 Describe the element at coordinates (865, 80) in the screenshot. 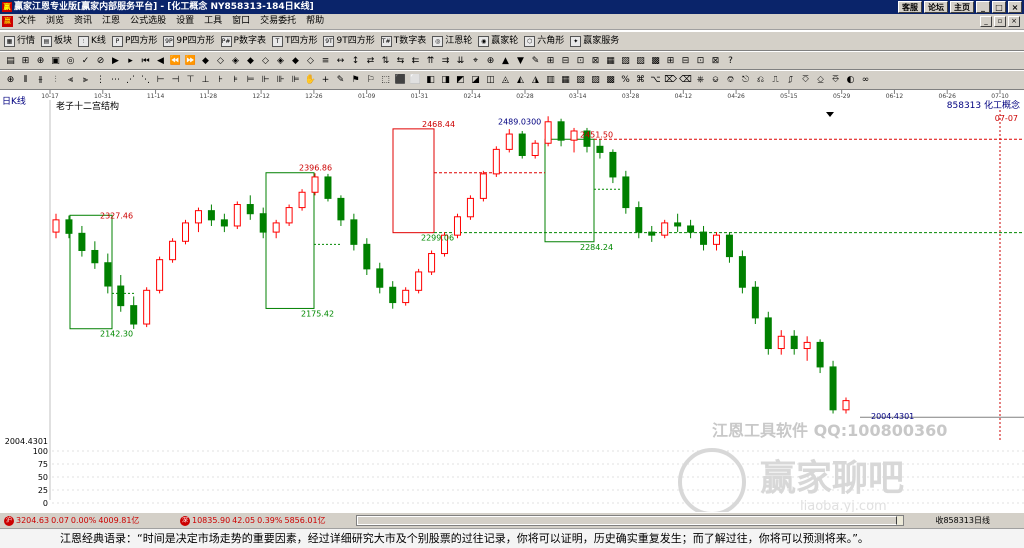

I see `analysis-tool-57-icon: ∞` at that location.